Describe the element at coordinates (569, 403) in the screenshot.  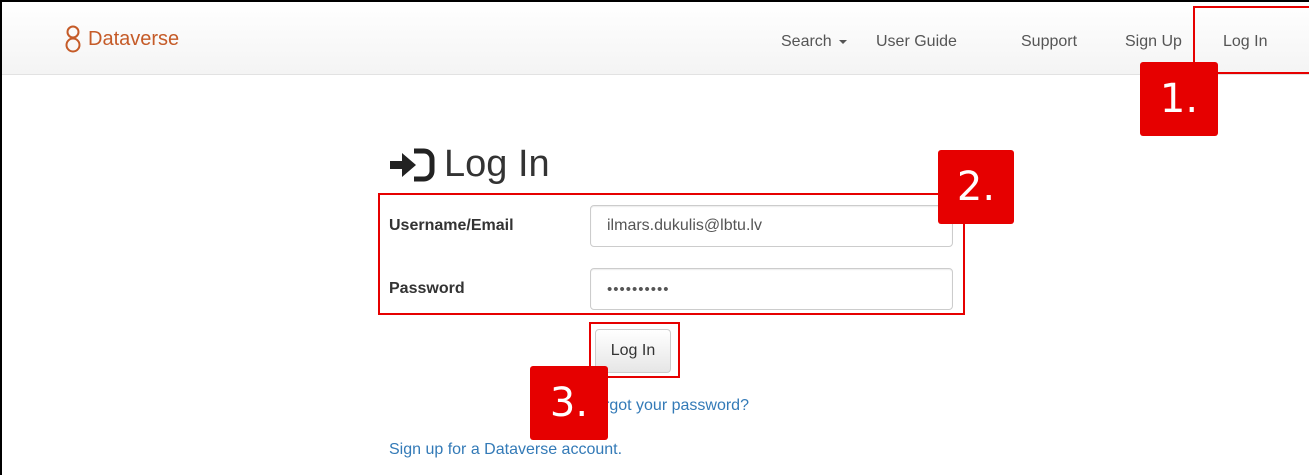
I see `step-3-badge: 3.` at that location.